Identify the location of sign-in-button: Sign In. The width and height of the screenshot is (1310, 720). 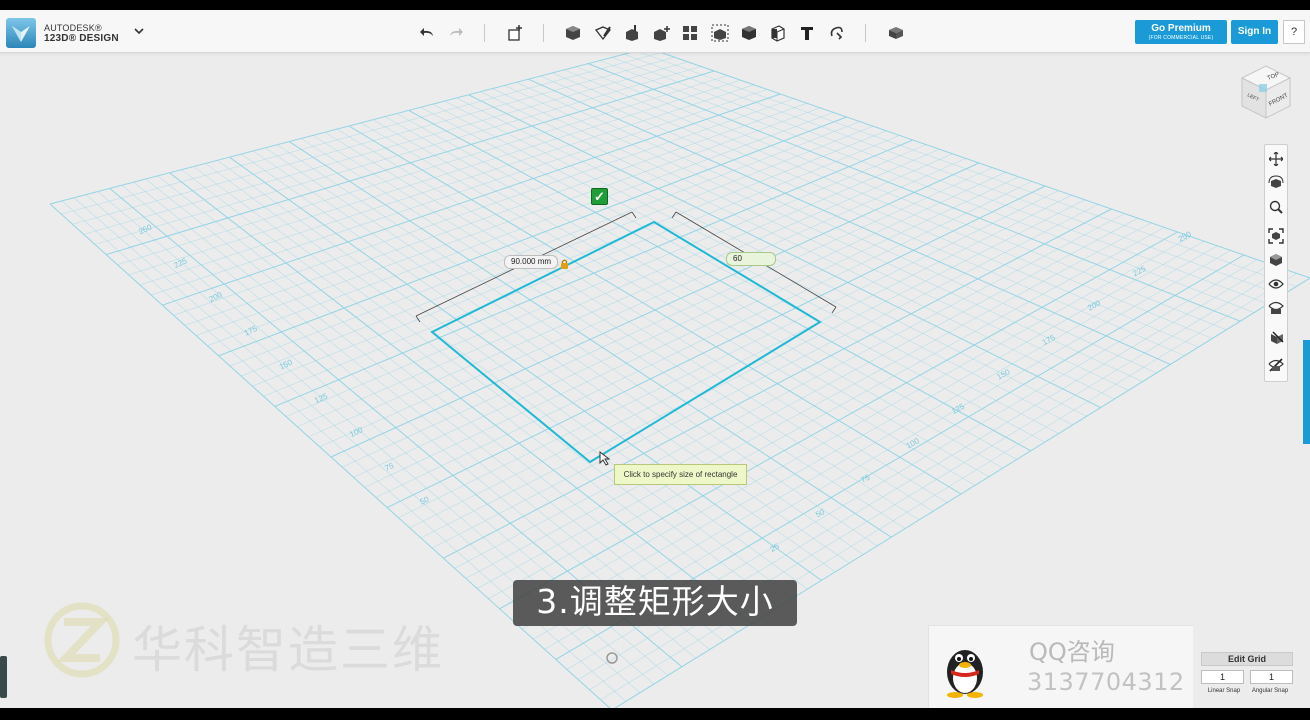
(1254, 32).